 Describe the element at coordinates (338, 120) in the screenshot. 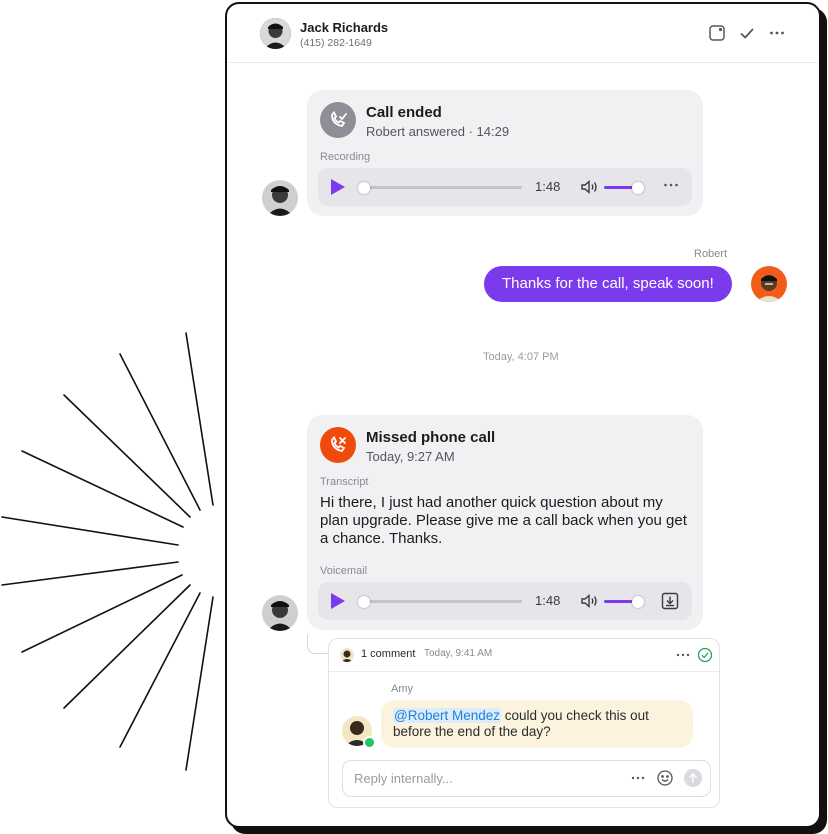

I see `call-ended-icon` at that location.